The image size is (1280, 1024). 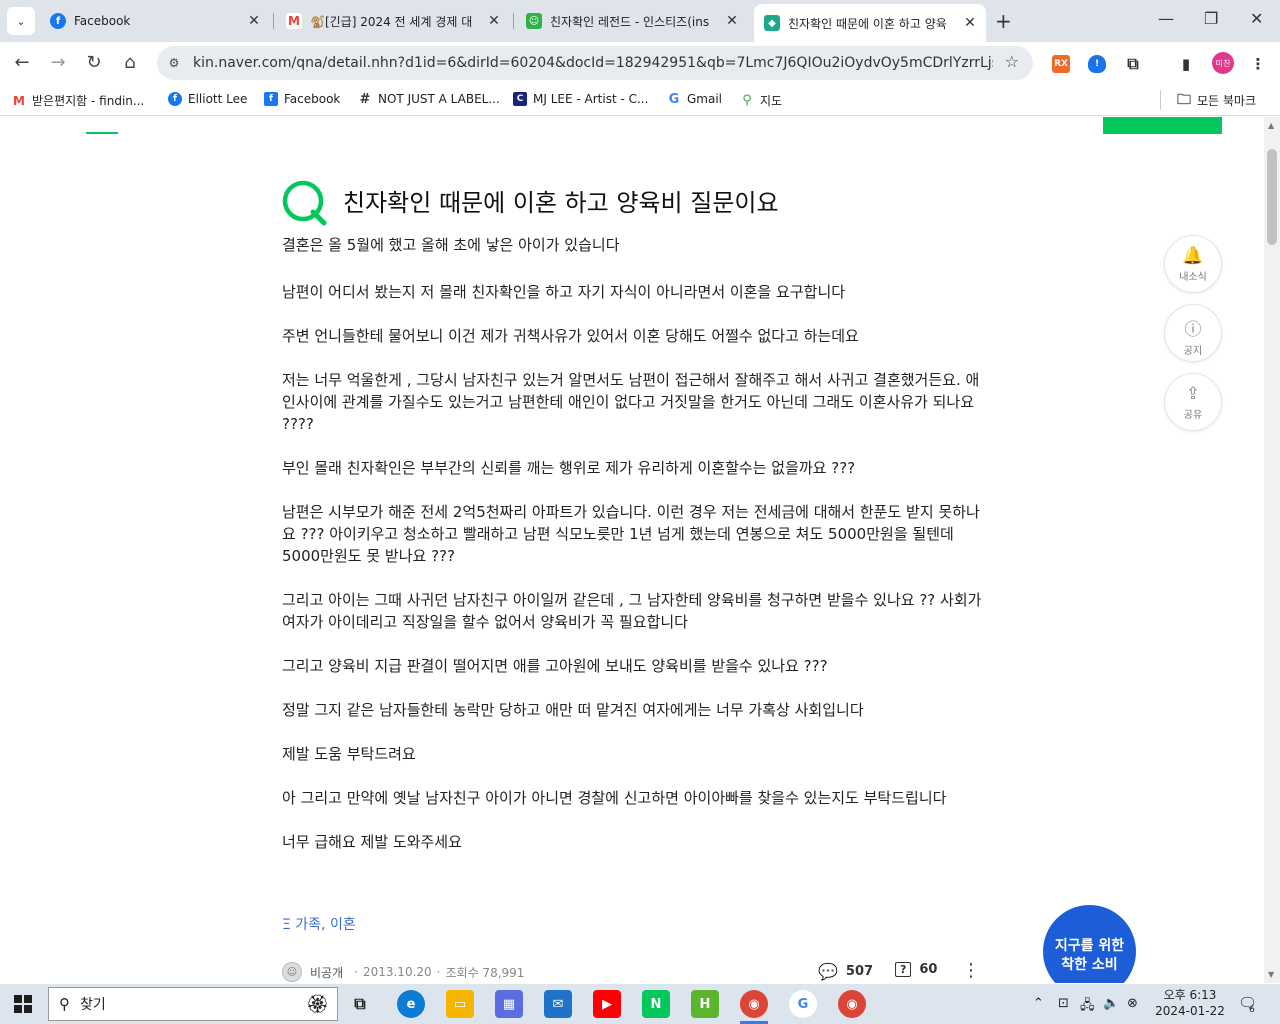 What do you see at coordinates (1190, 1011) in the screenshot?
I see `clock-date: 2024-01-22` at bounding box center [1190, 1011].